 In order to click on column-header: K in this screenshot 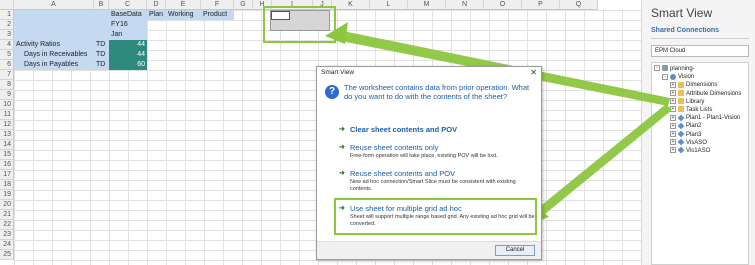, I will do `click(351, 5)`.